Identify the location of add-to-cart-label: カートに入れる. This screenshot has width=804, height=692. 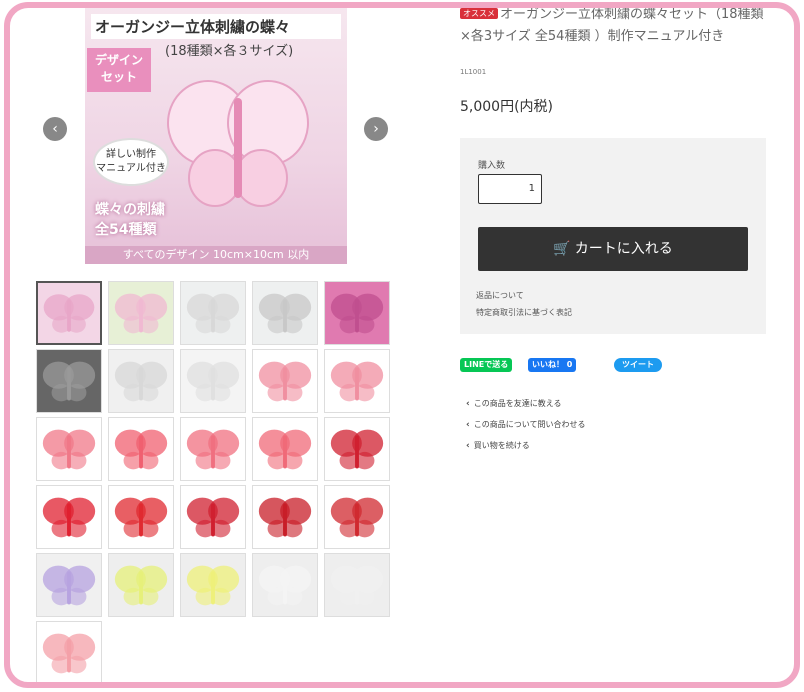
(623, 249).